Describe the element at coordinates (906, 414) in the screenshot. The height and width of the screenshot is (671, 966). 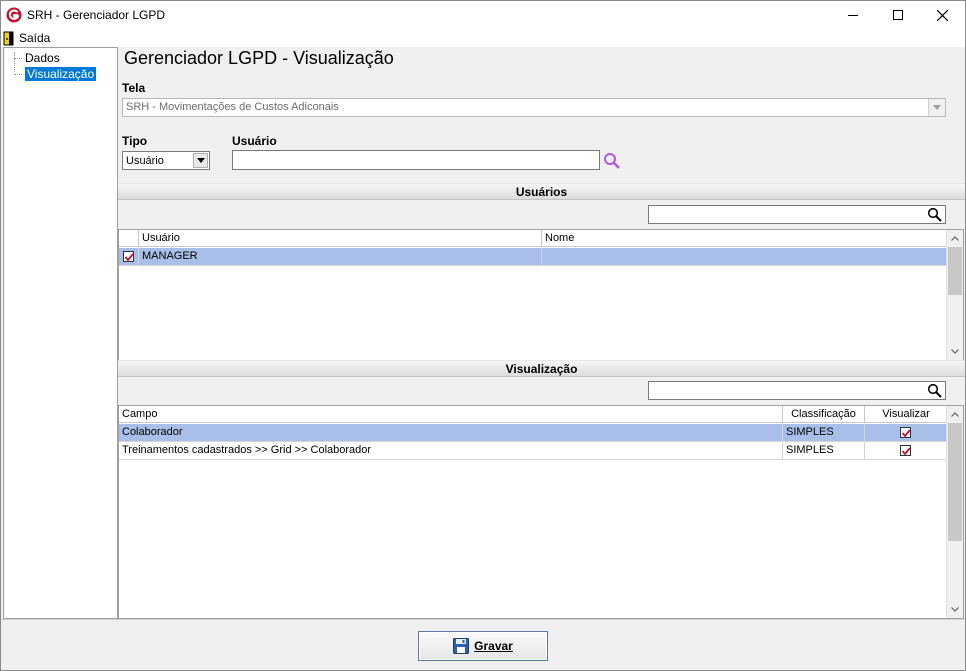
I see `visualizacao-column-visualizar: Visualizar` at that location.